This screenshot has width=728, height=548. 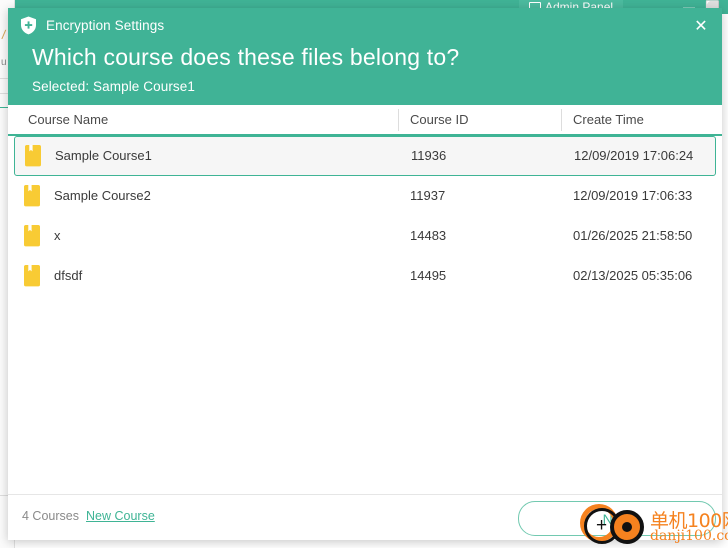 What do you see at coordinates (103, 155) in the screenshot?
I see `cell-course-name: Sample Course1` at bounding box center [103, 155].